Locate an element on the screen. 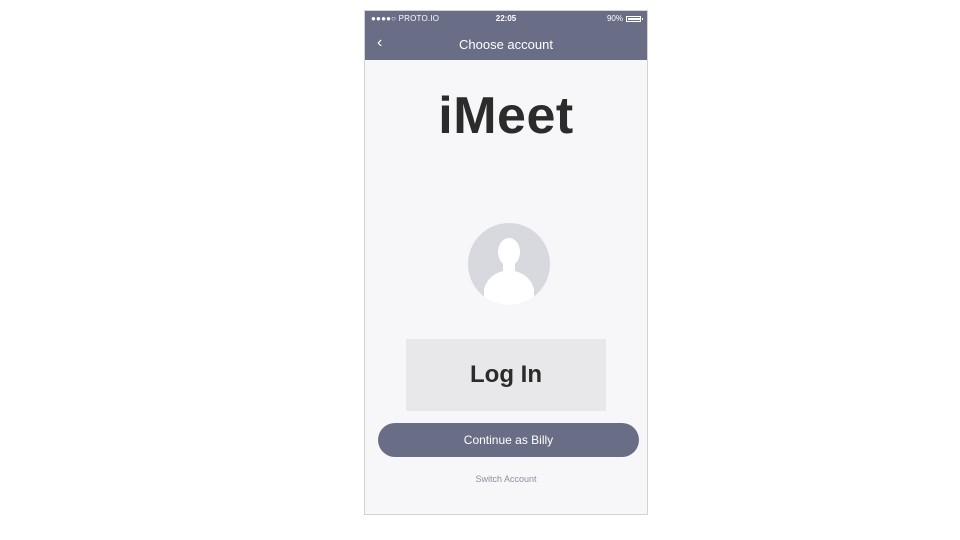 This screenshot has height=540, width=960. battery-icon is located at coordinates (634, 18).